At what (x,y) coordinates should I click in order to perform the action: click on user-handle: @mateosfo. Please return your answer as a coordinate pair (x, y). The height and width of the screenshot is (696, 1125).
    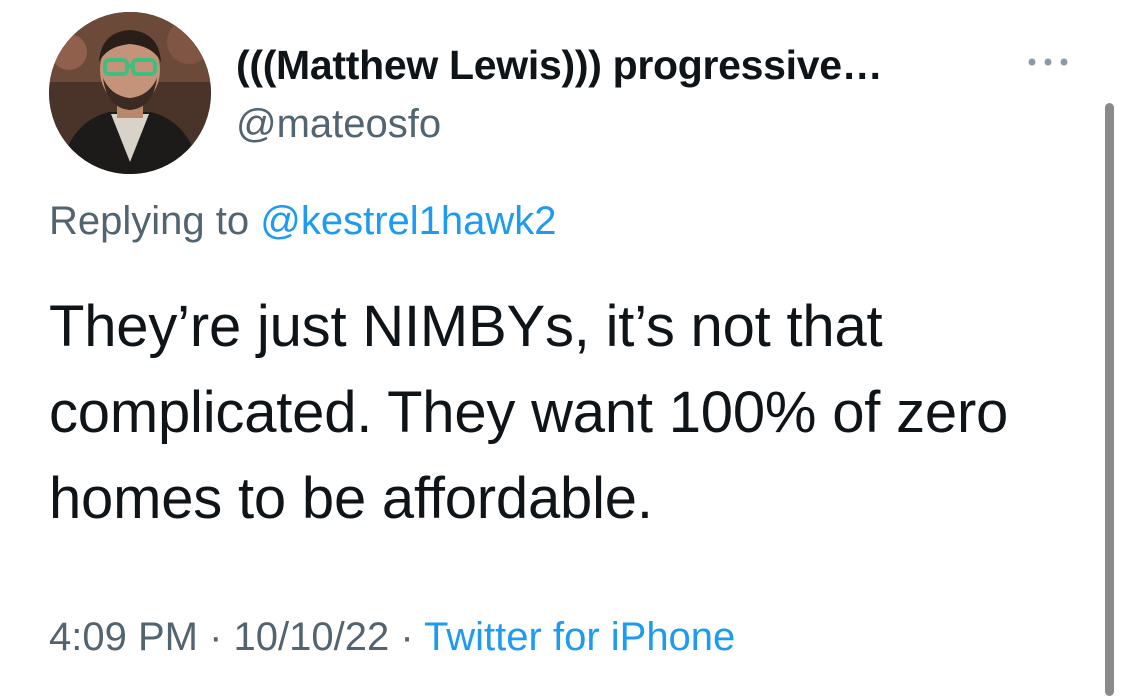
    Looking at the image, I should click on (338, 124).